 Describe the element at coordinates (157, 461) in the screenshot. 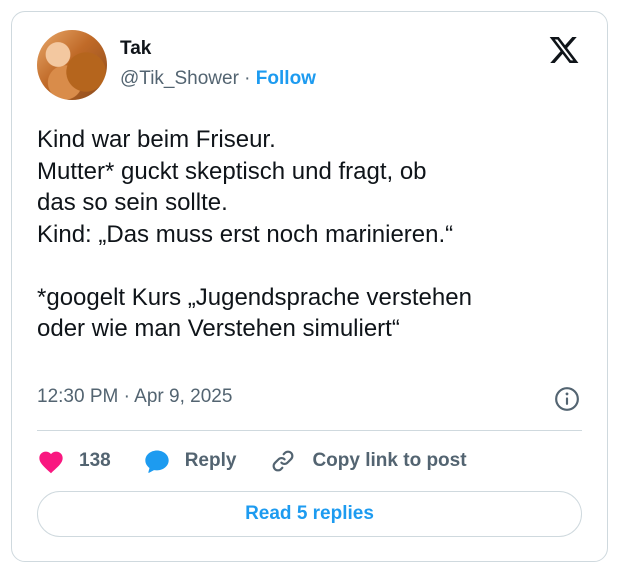

I see `speech-bubble-icon` at that location.